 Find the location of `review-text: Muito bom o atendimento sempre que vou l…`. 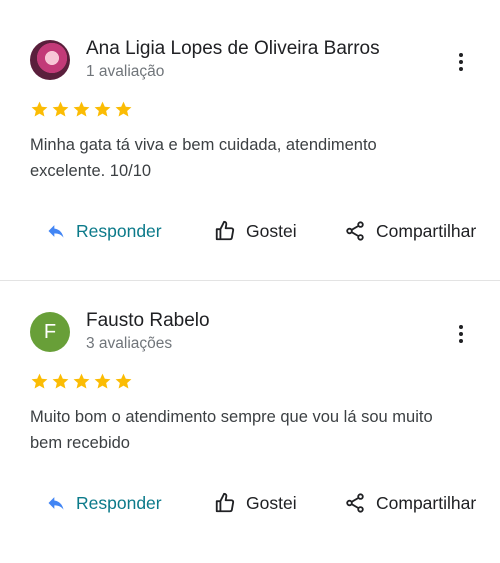

review-text: Muito bom o atendimento sempre que vou l… is located at coordinates (231, 430).